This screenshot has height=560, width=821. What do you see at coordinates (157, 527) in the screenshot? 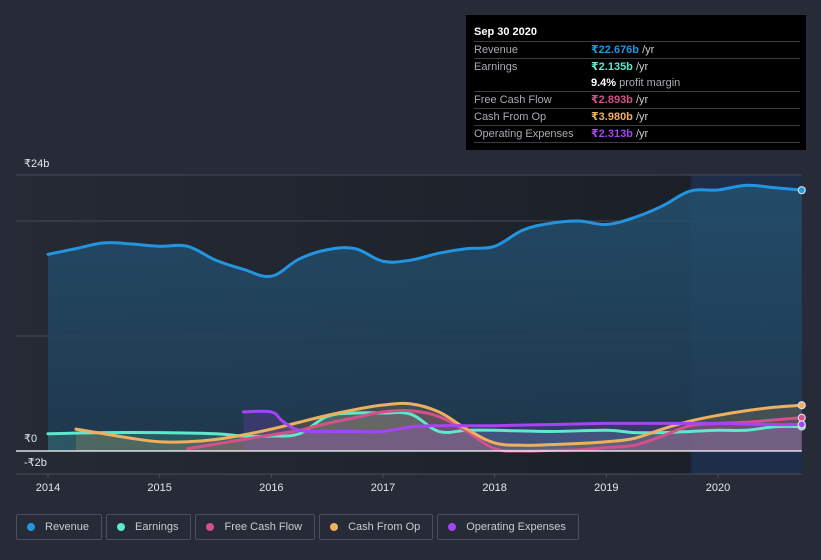
I see `legend-label: Earnings` at bounding box center [157, 527].